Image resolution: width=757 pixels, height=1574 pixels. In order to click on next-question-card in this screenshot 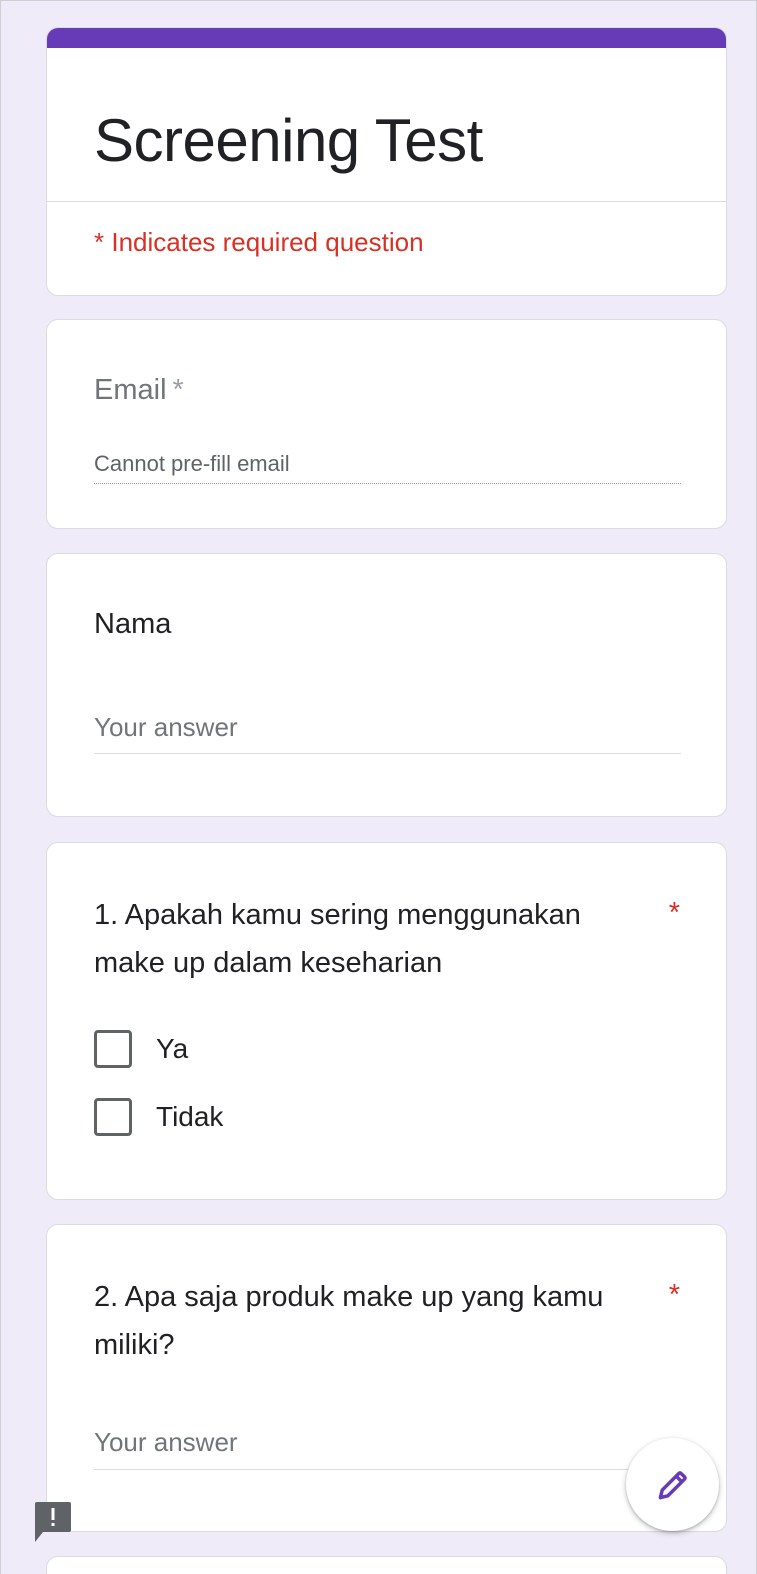, I will do `click(386, 1565)`.